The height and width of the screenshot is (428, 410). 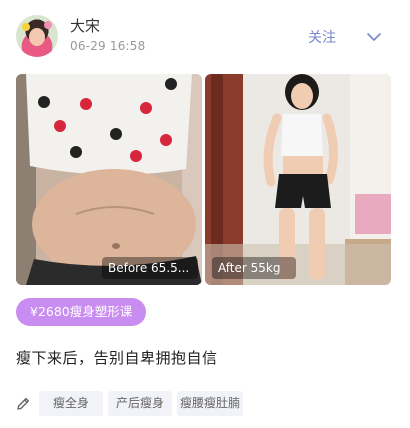 What do you see at coordinates (210, 403) in the screenshot?
I see `topic-tag: 瘦腰瘦肚腩` at bounding box center [210, 403].